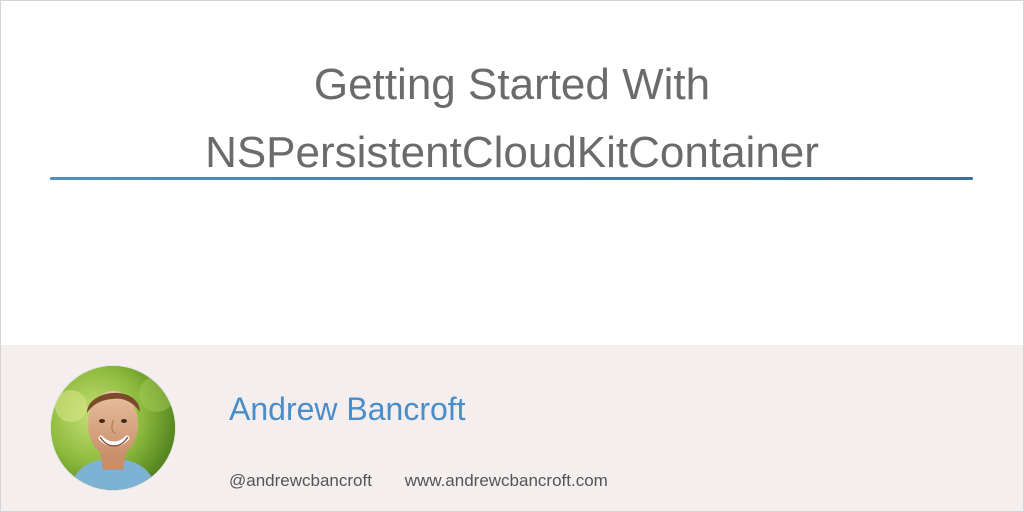 The image size is (1024, 512). Describe the element at coordinates (300, 480) in the screenshot. I see `twitter-handle: @andrewcbancroft` at that location.